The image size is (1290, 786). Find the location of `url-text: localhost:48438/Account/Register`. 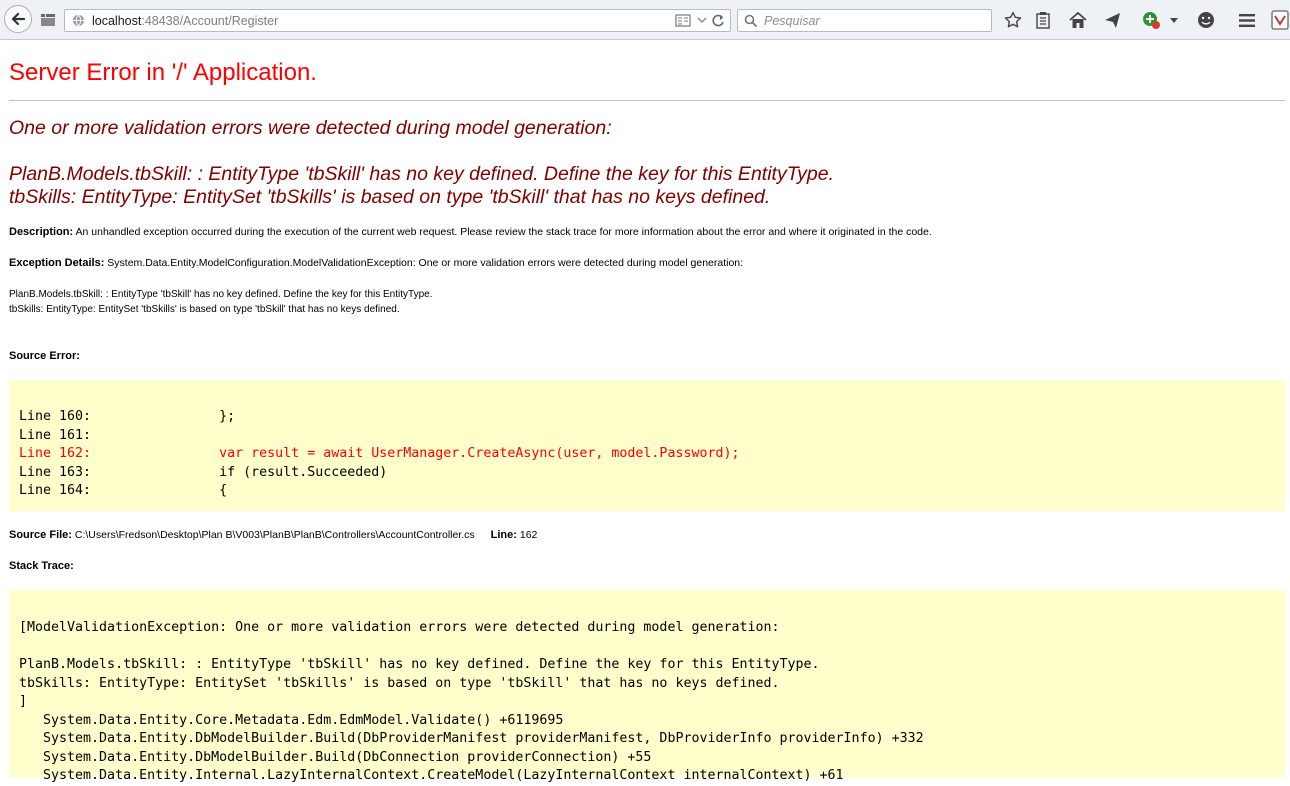

url-text: localhost:48438/Account/Register is located at coordinates (185, 21).